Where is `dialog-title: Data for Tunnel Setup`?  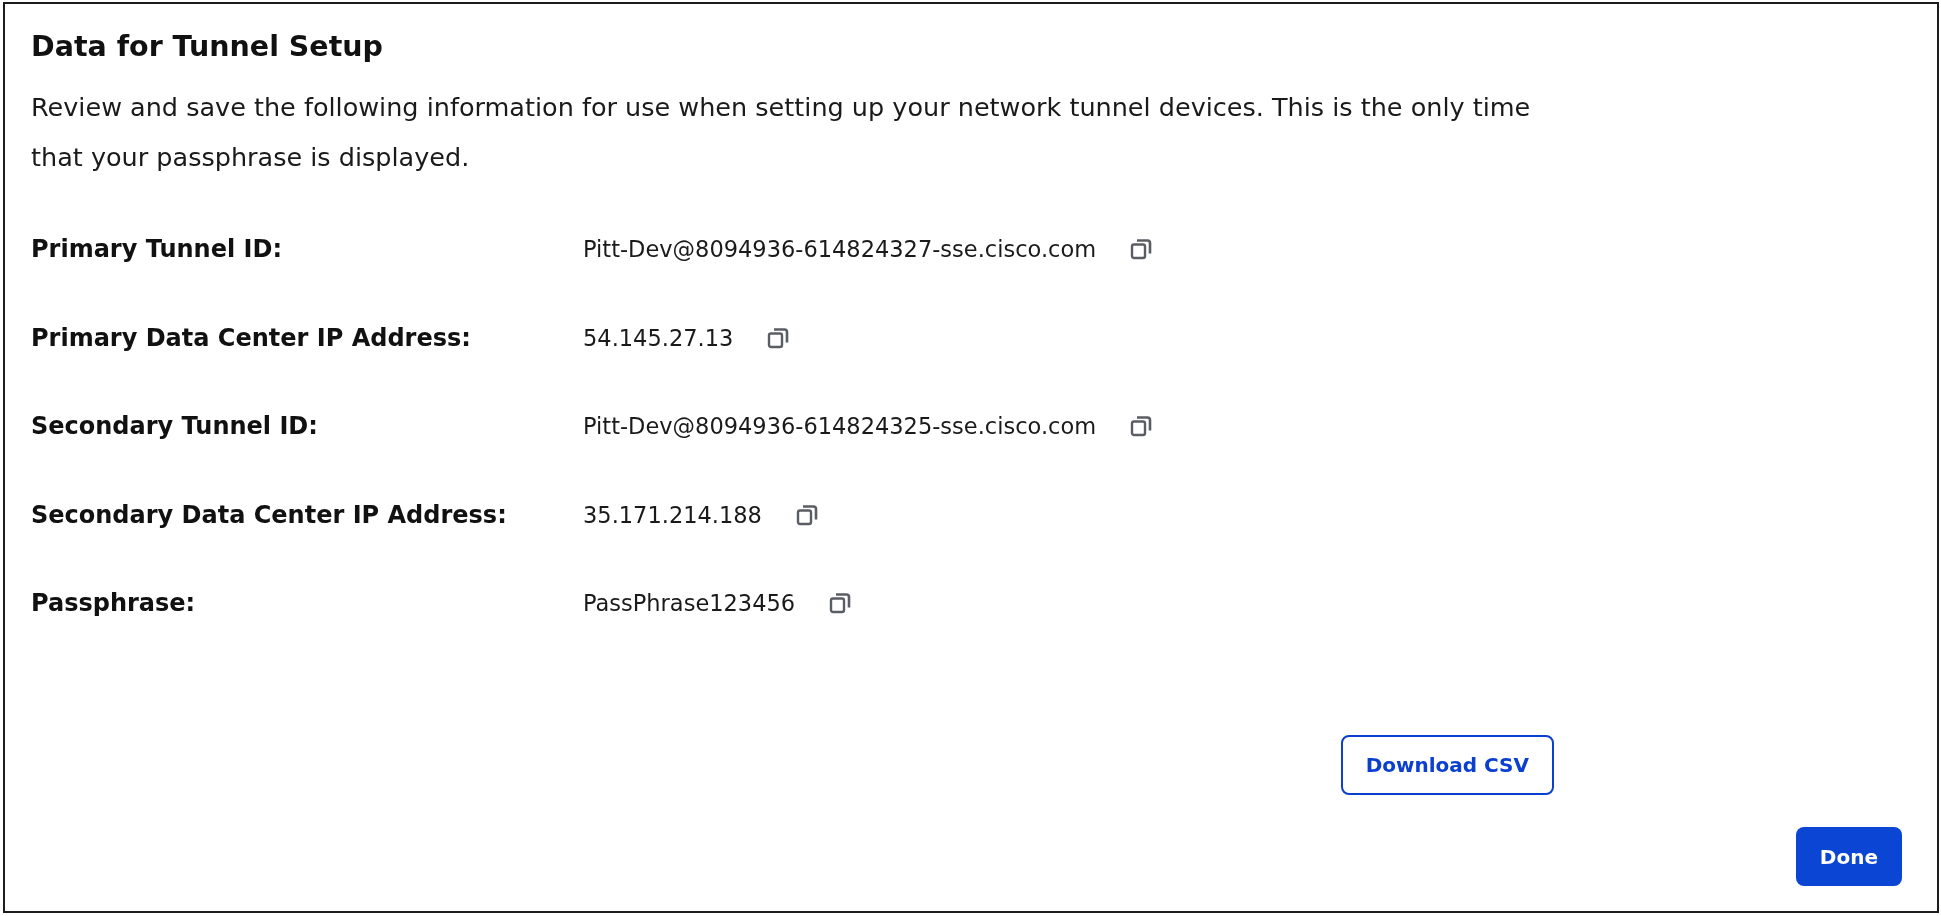 dialog-title: Data for Tunnel Setup is located at coordinates (207, 47).